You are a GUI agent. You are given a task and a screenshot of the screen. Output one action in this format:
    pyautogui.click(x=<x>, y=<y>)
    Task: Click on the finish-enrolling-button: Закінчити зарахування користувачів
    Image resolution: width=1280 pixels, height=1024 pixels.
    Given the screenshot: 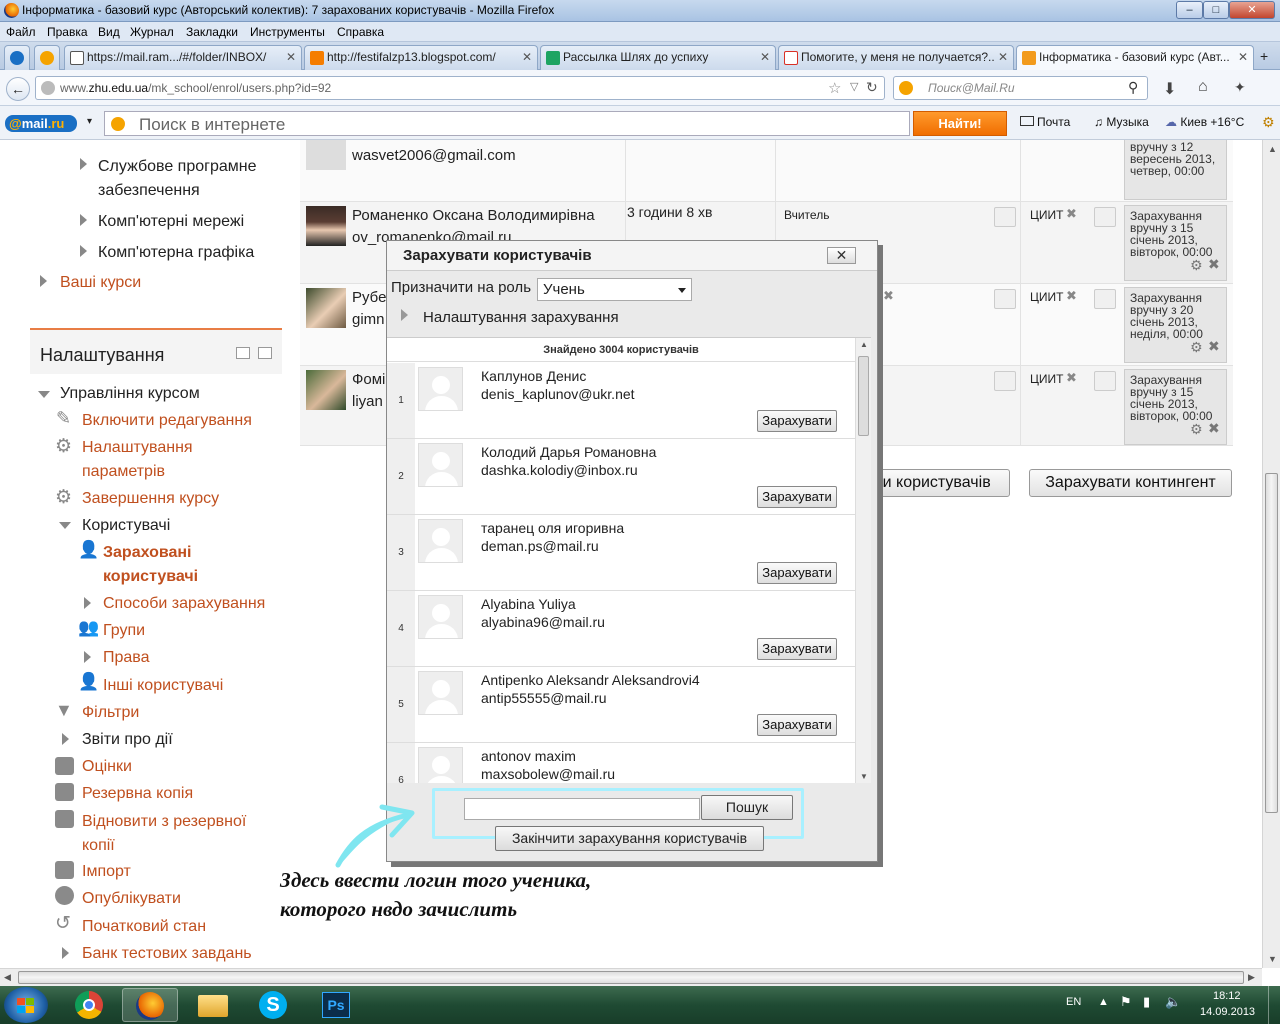 What is the action you would take?
    pyautogui.click(x=629, y=838)
    